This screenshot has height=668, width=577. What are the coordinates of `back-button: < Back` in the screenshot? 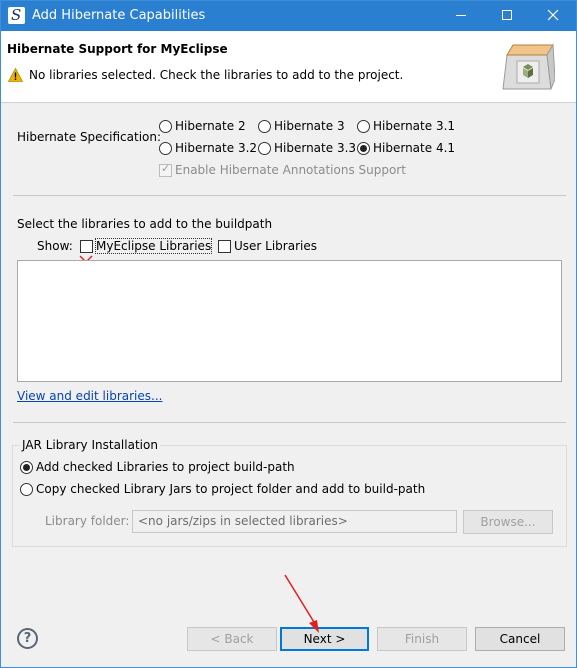 It's located at (232, 639).